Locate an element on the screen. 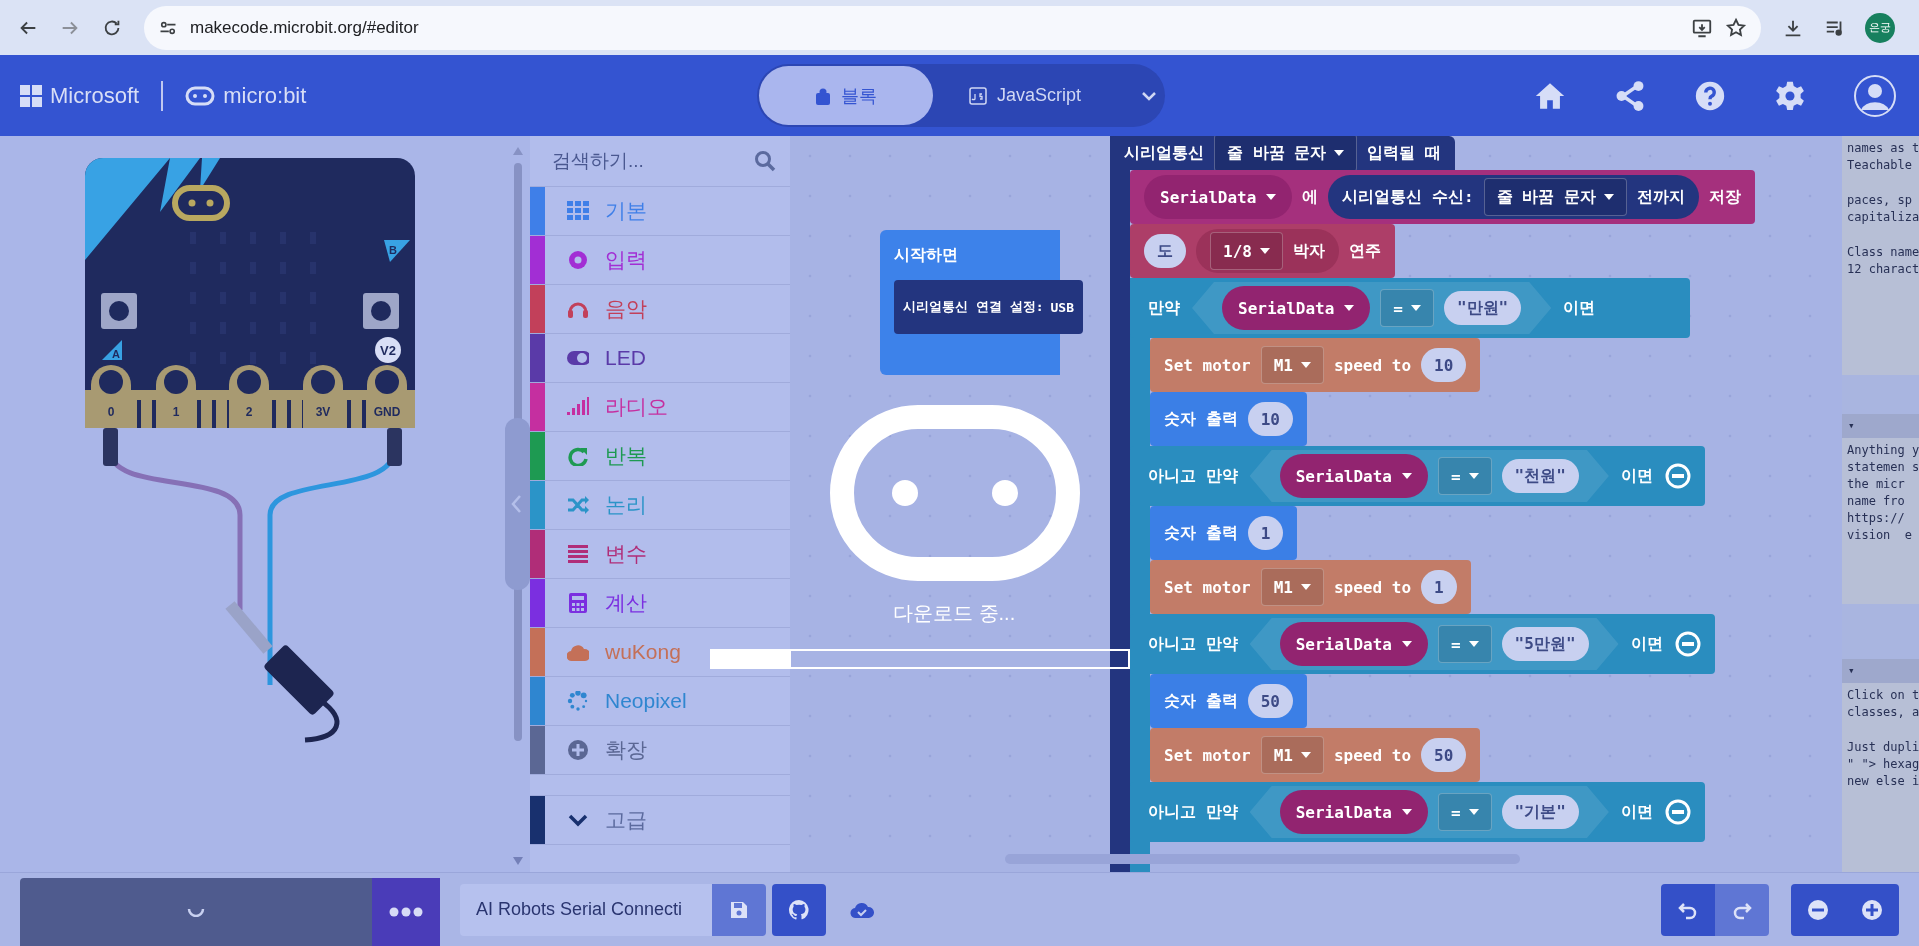 The height and width of the screenshot is (946, 1919). save-button is located at coordinates (739, 909).